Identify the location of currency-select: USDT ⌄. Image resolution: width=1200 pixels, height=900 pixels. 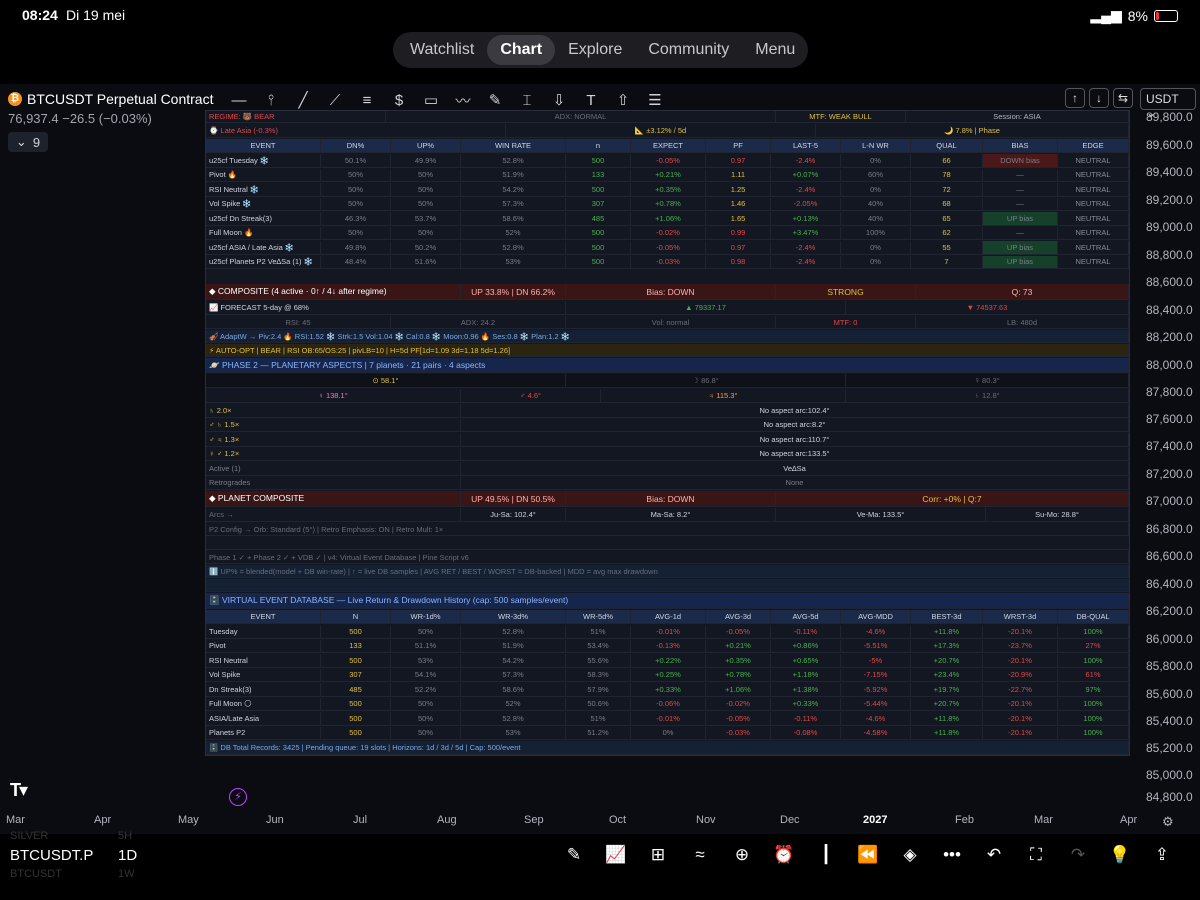
(1168, 104).